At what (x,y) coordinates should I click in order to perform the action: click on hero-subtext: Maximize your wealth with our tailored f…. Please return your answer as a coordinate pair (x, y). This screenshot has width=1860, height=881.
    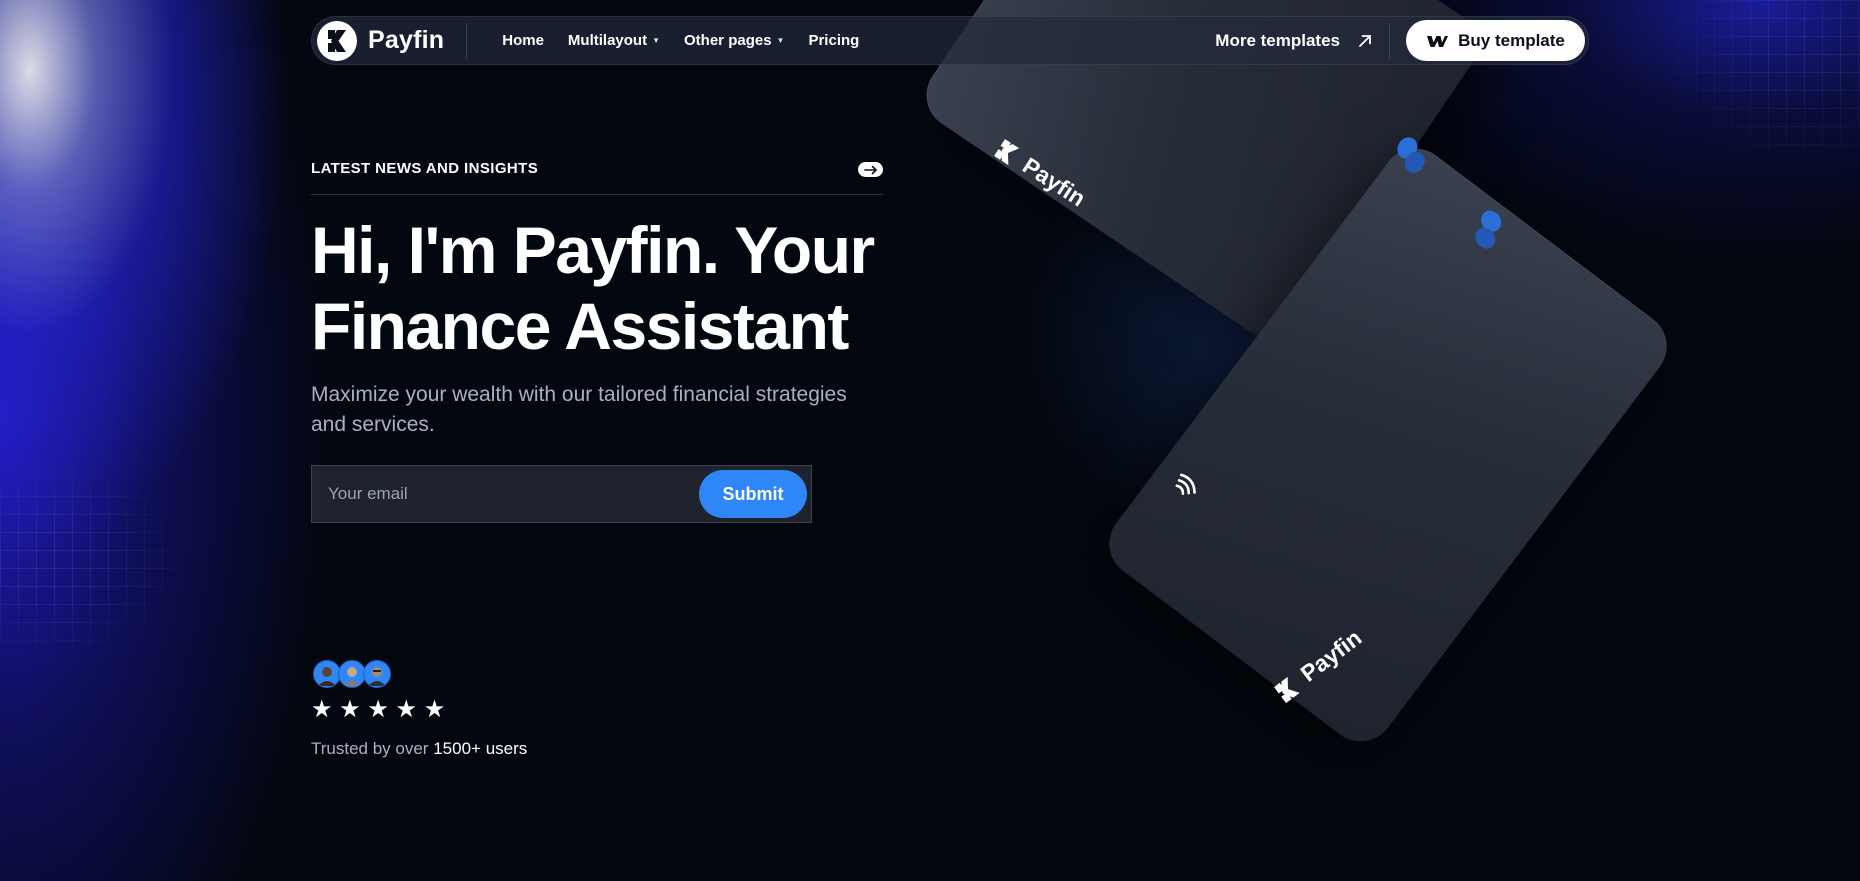
    Looking at the image, I should click on (579, 409).